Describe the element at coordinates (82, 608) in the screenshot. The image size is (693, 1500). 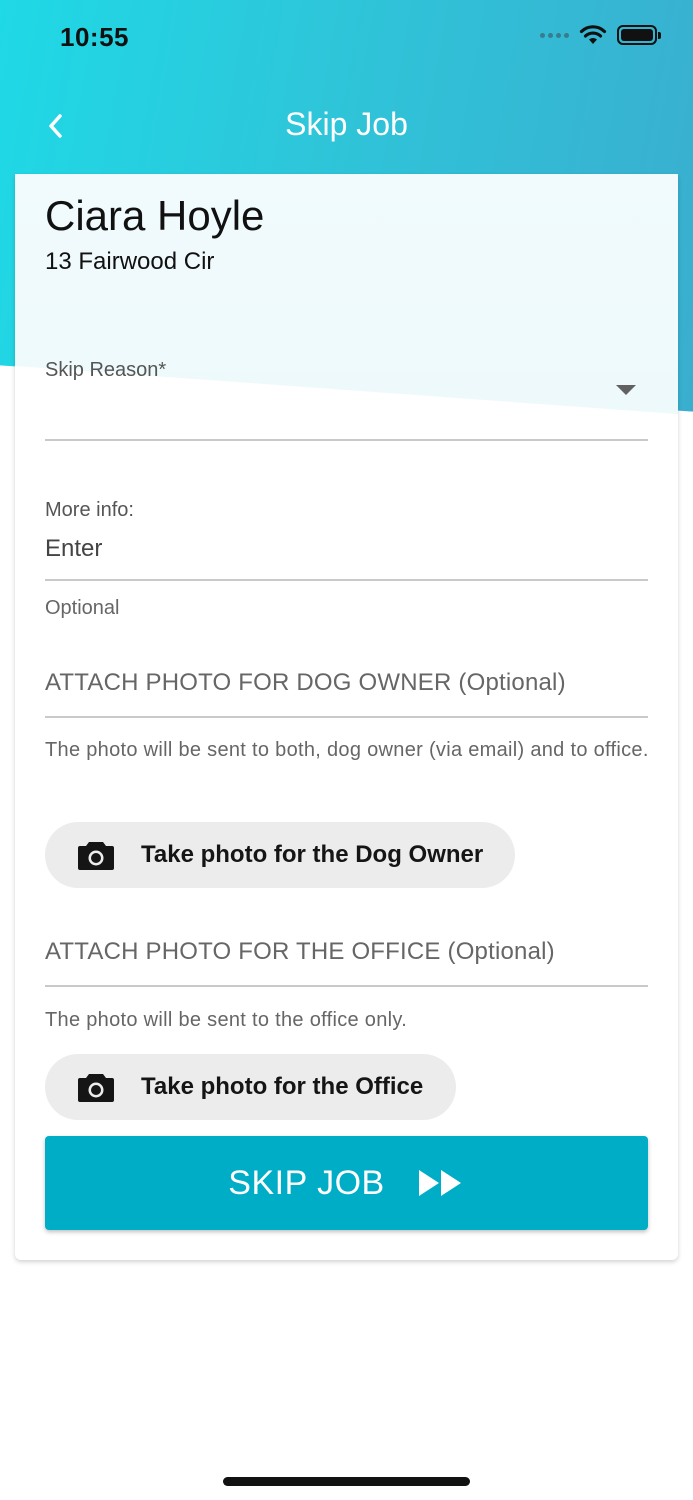
I see `more-info-helper: Optional` at that location.